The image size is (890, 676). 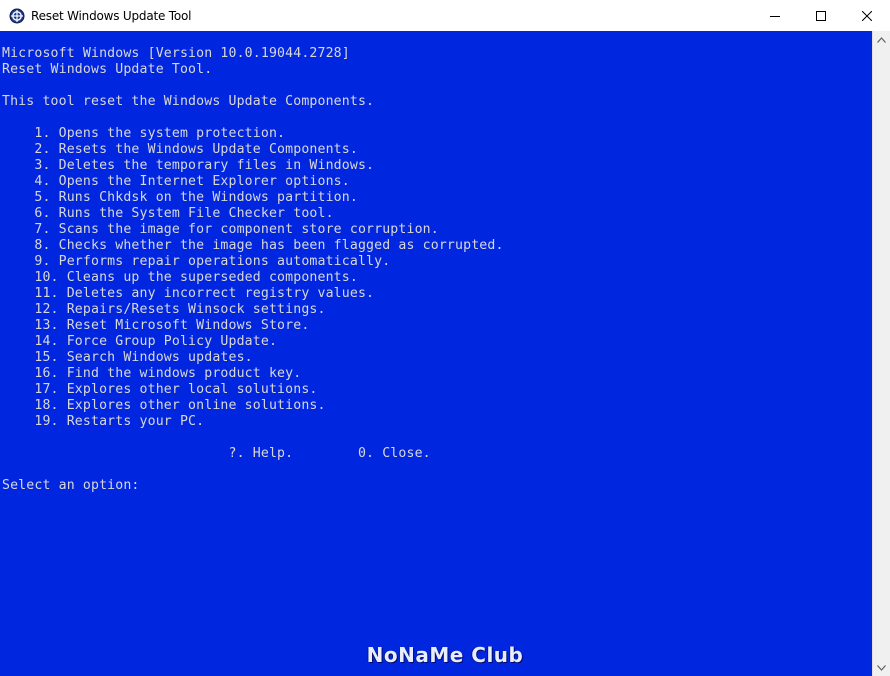 What do you see at coordinates (176, 181) in the screenshot?
I see `console-line: 4. Opens the Internet Explorer options.` at bounding box center [176, 181].